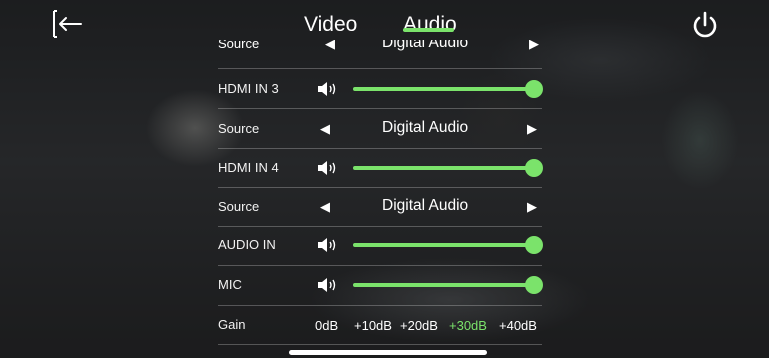  Describe the element at coordinates (232, 324) in the screenshot. I see `gain-label: Gain` at that location.